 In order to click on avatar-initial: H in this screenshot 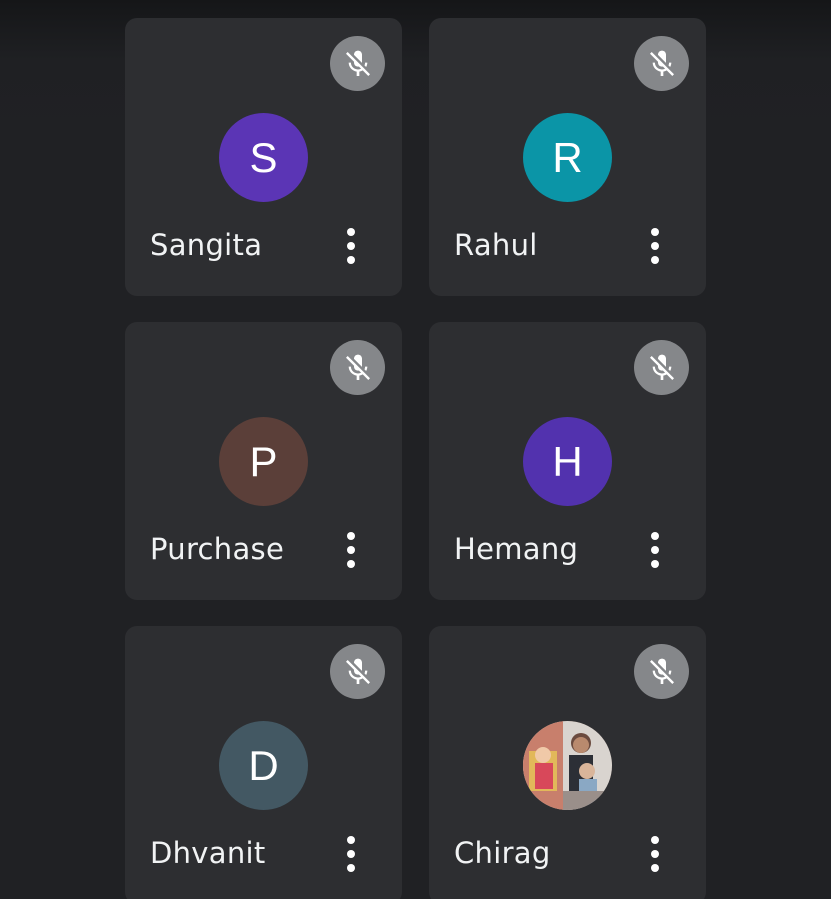, I will do `click(567, 461)`.